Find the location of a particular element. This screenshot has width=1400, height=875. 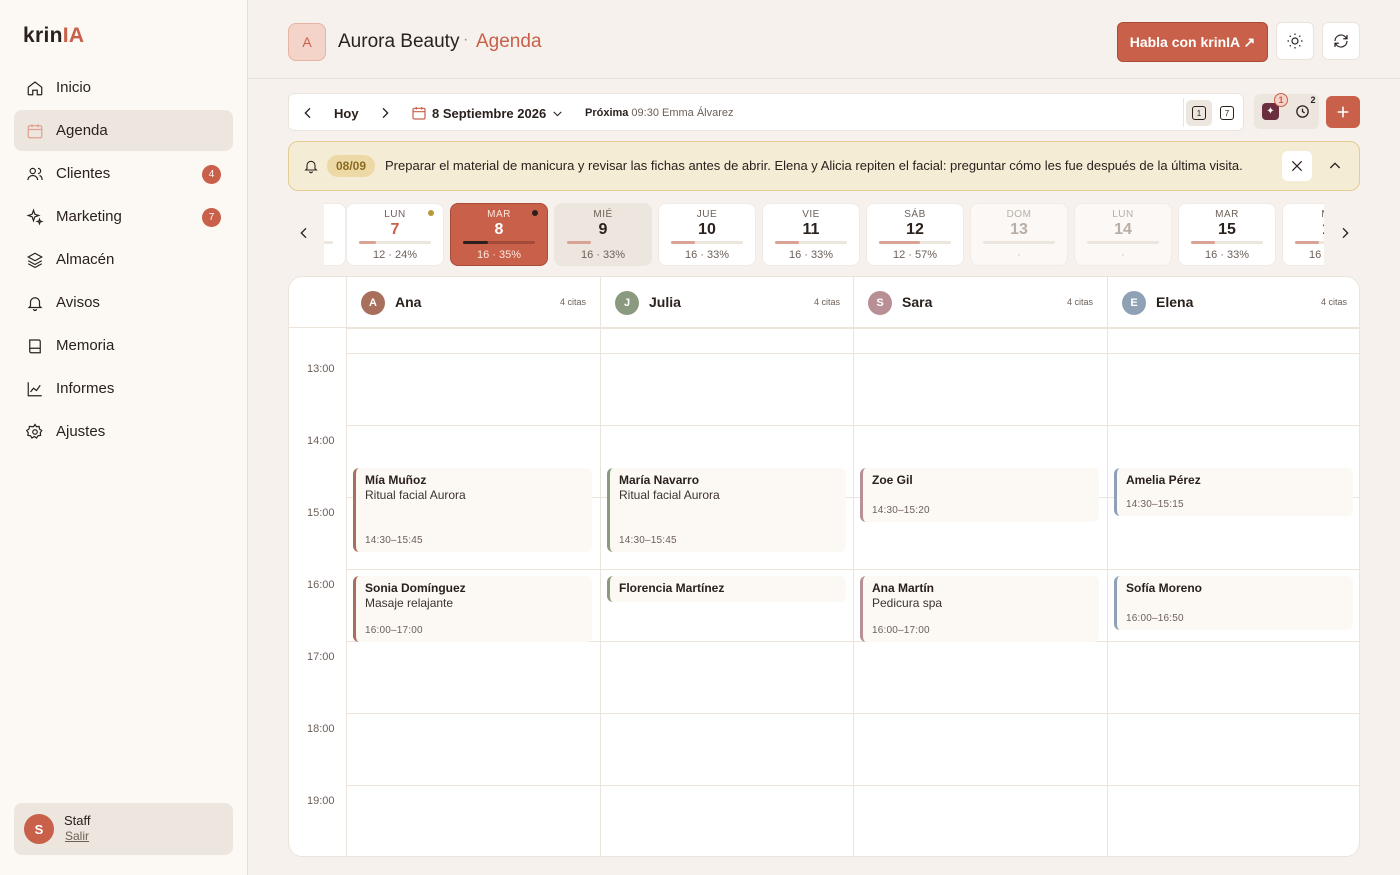

staff-avatar: A is located at coordinates (373, 303).